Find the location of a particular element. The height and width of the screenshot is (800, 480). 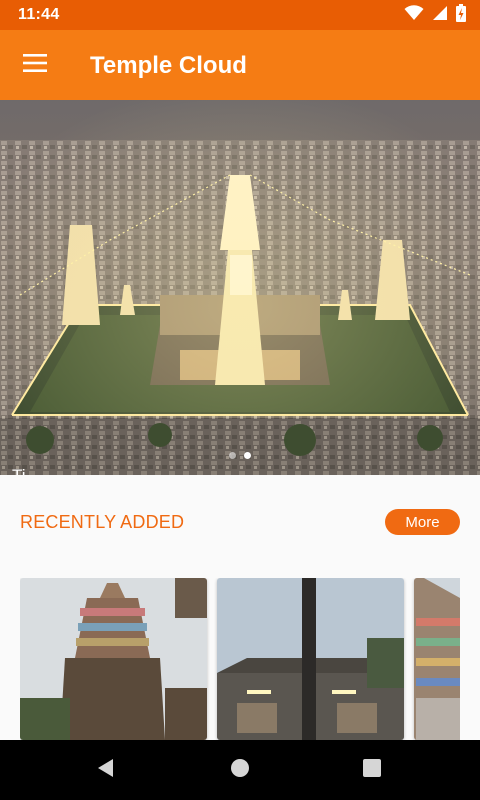

carousel-indicator is located at coordinates (240, 458).